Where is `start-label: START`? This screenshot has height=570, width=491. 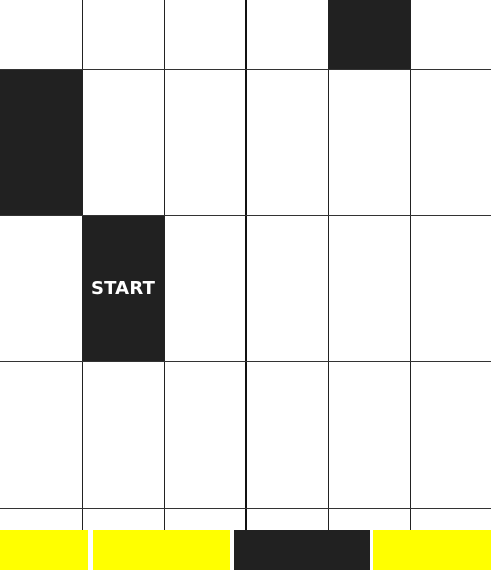 start-label: START is located at coordinates (123, 288).